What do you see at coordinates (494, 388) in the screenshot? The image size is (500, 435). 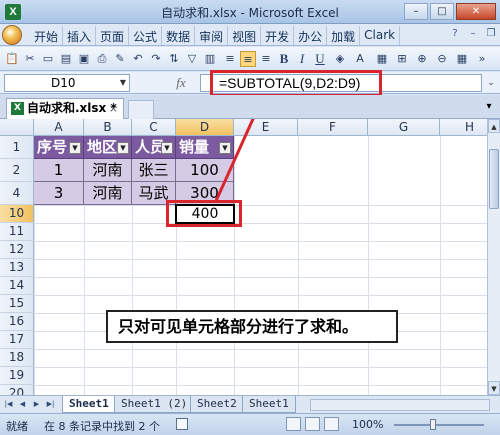 I see `scroll-down-icon: ▼` at bounding box center [494, 388].